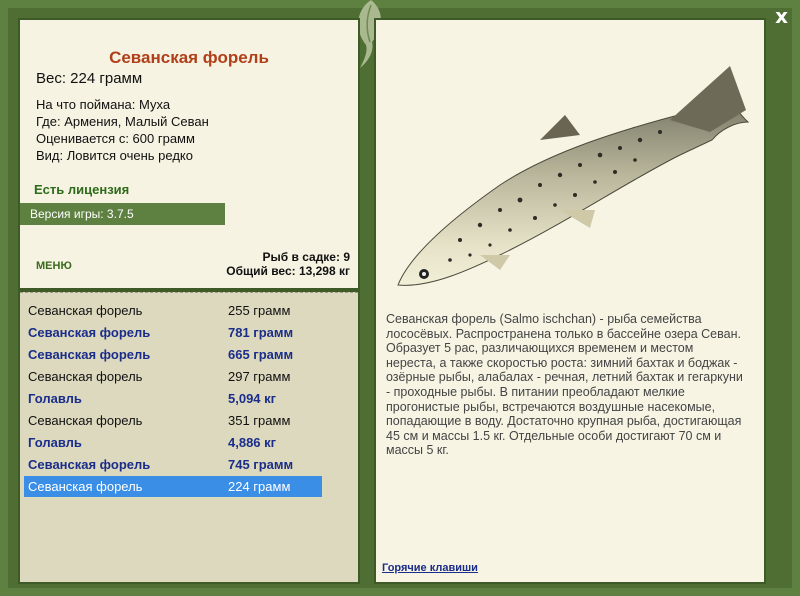  Describe the element at coordinates (259, 376) in the screenshot. I see `catch-fish-weight: 297 грамм` at that location.